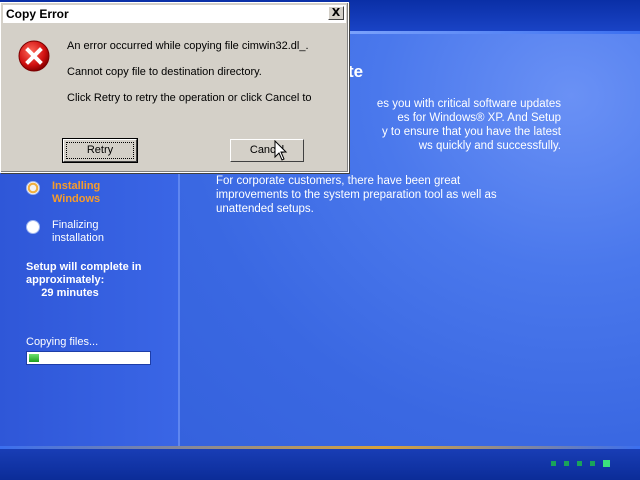 The height and width of the screenshot is (480, 640). What do you see at coordinates (606, 463) in the screenshot?
I see `activity-dot-active` at bounding box center [606, 463].